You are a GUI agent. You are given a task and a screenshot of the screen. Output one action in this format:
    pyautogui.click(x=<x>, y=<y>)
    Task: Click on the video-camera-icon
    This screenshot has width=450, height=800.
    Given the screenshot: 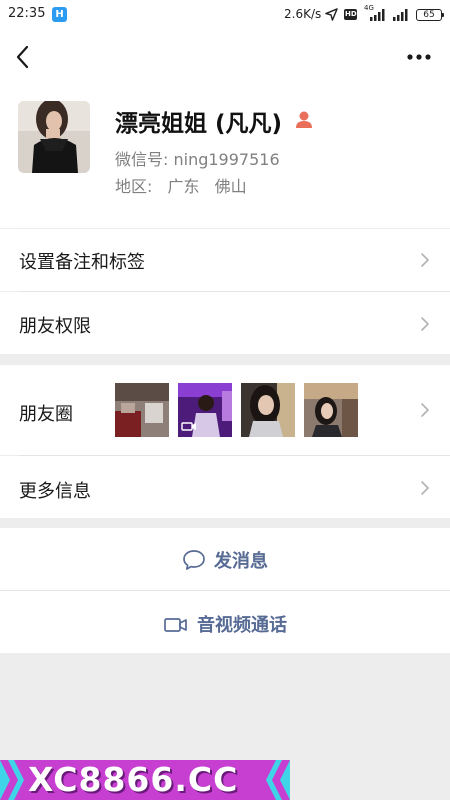 What is the action you would take?
    pyautogui.click(x=175, y=625)
    